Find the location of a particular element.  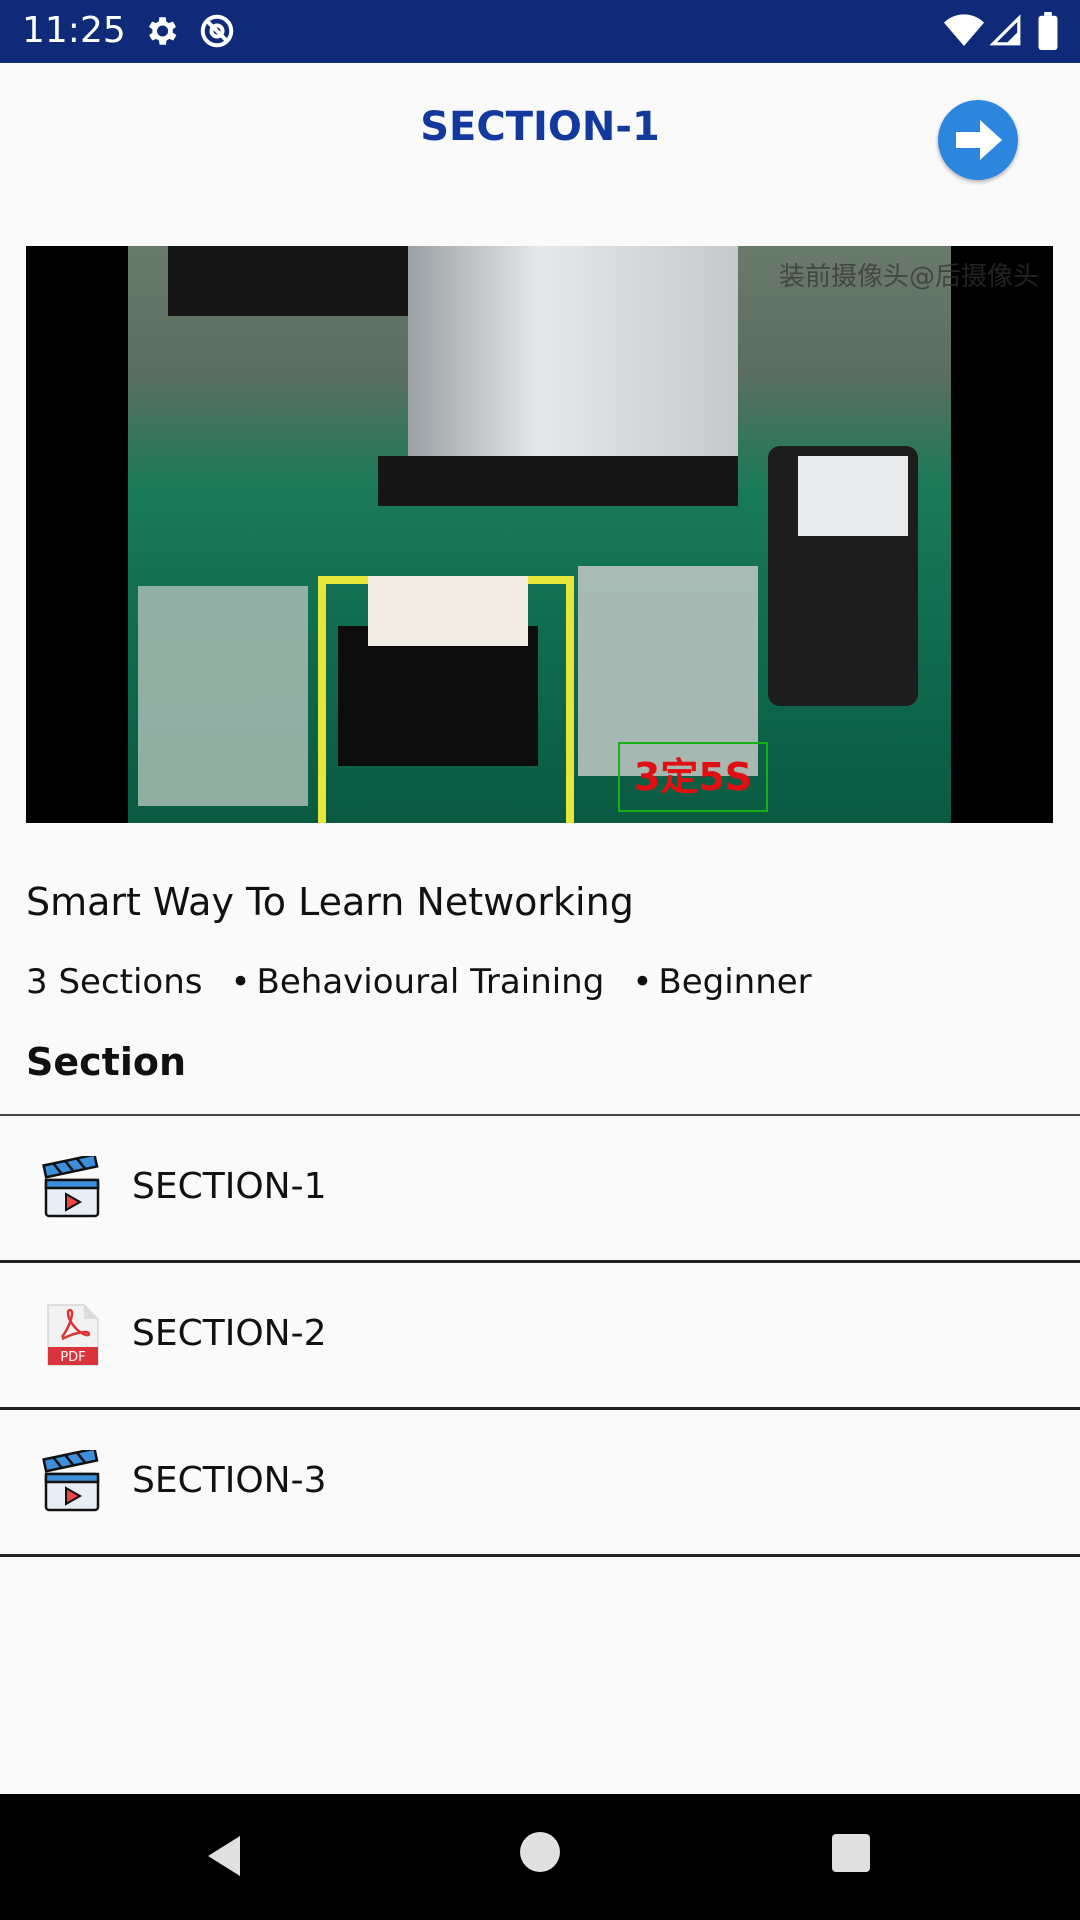

status-bar: 11:25 is located at coordinates (540, 31).